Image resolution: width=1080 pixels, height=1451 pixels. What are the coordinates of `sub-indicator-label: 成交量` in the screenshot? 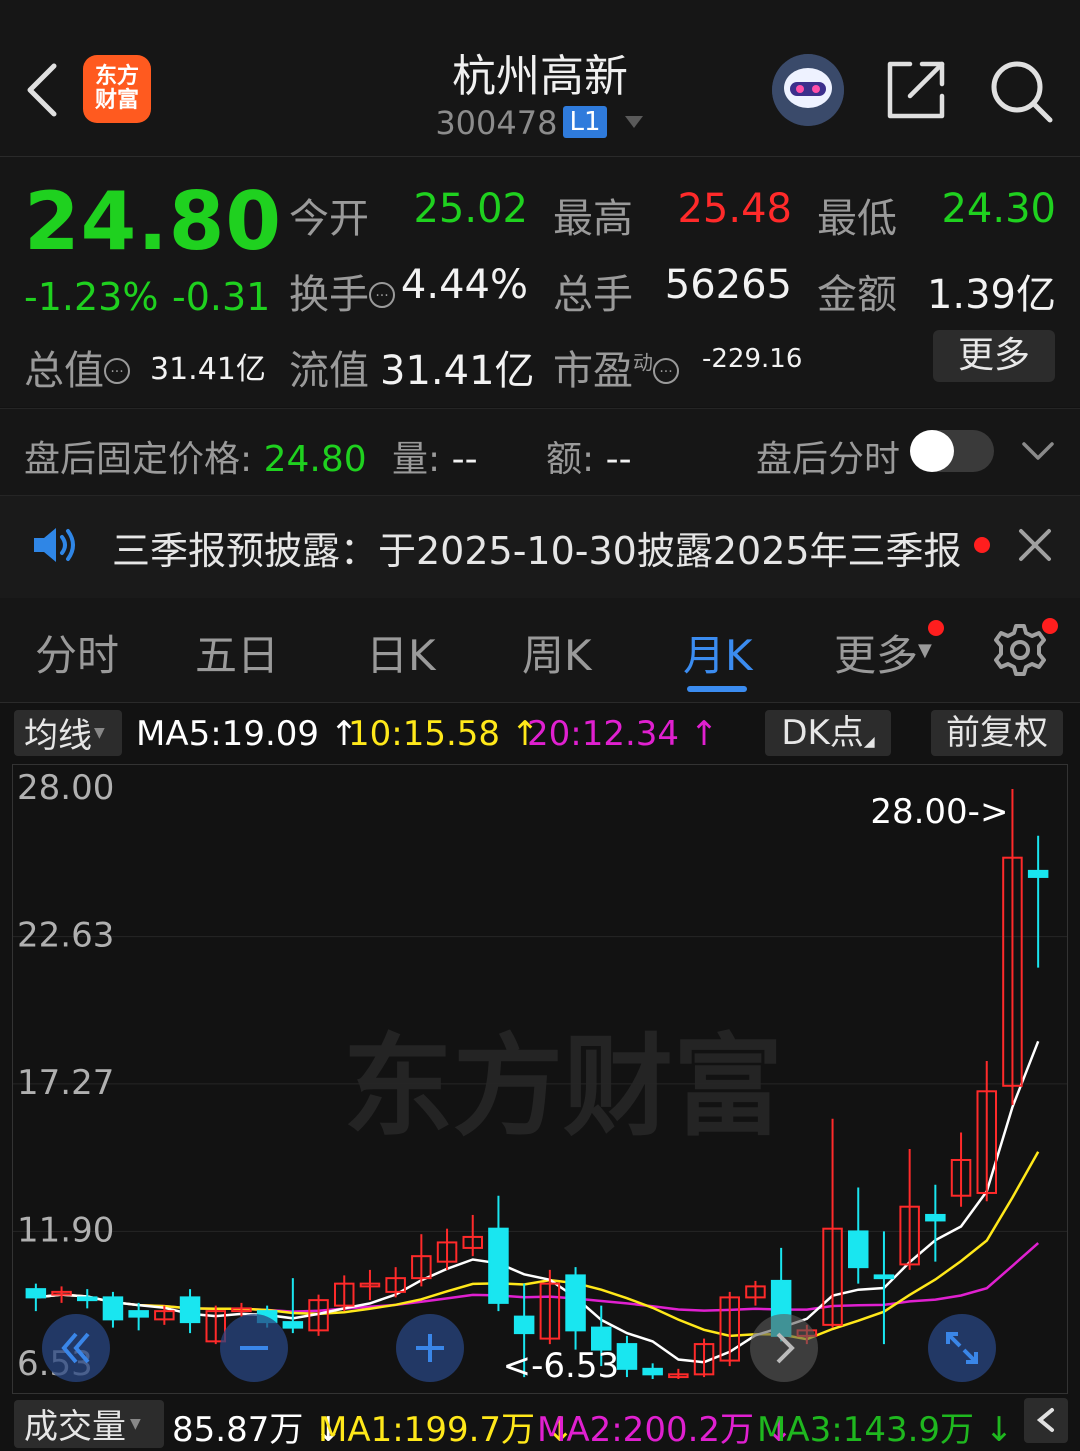 It's located at (75, 1427).